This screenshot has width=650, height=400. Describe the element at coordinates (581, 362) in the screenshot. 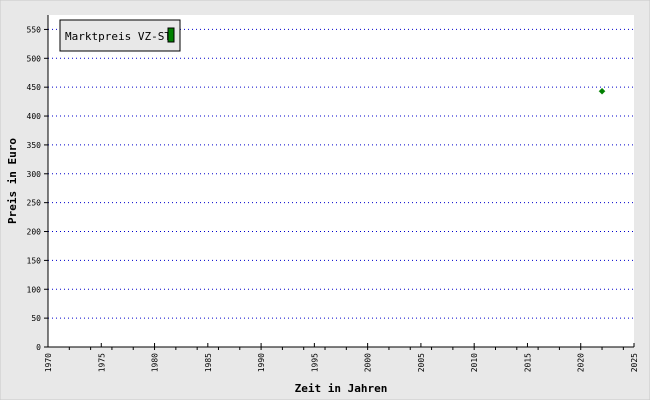

I see `x-tick-label-2020: 2020` at that location.